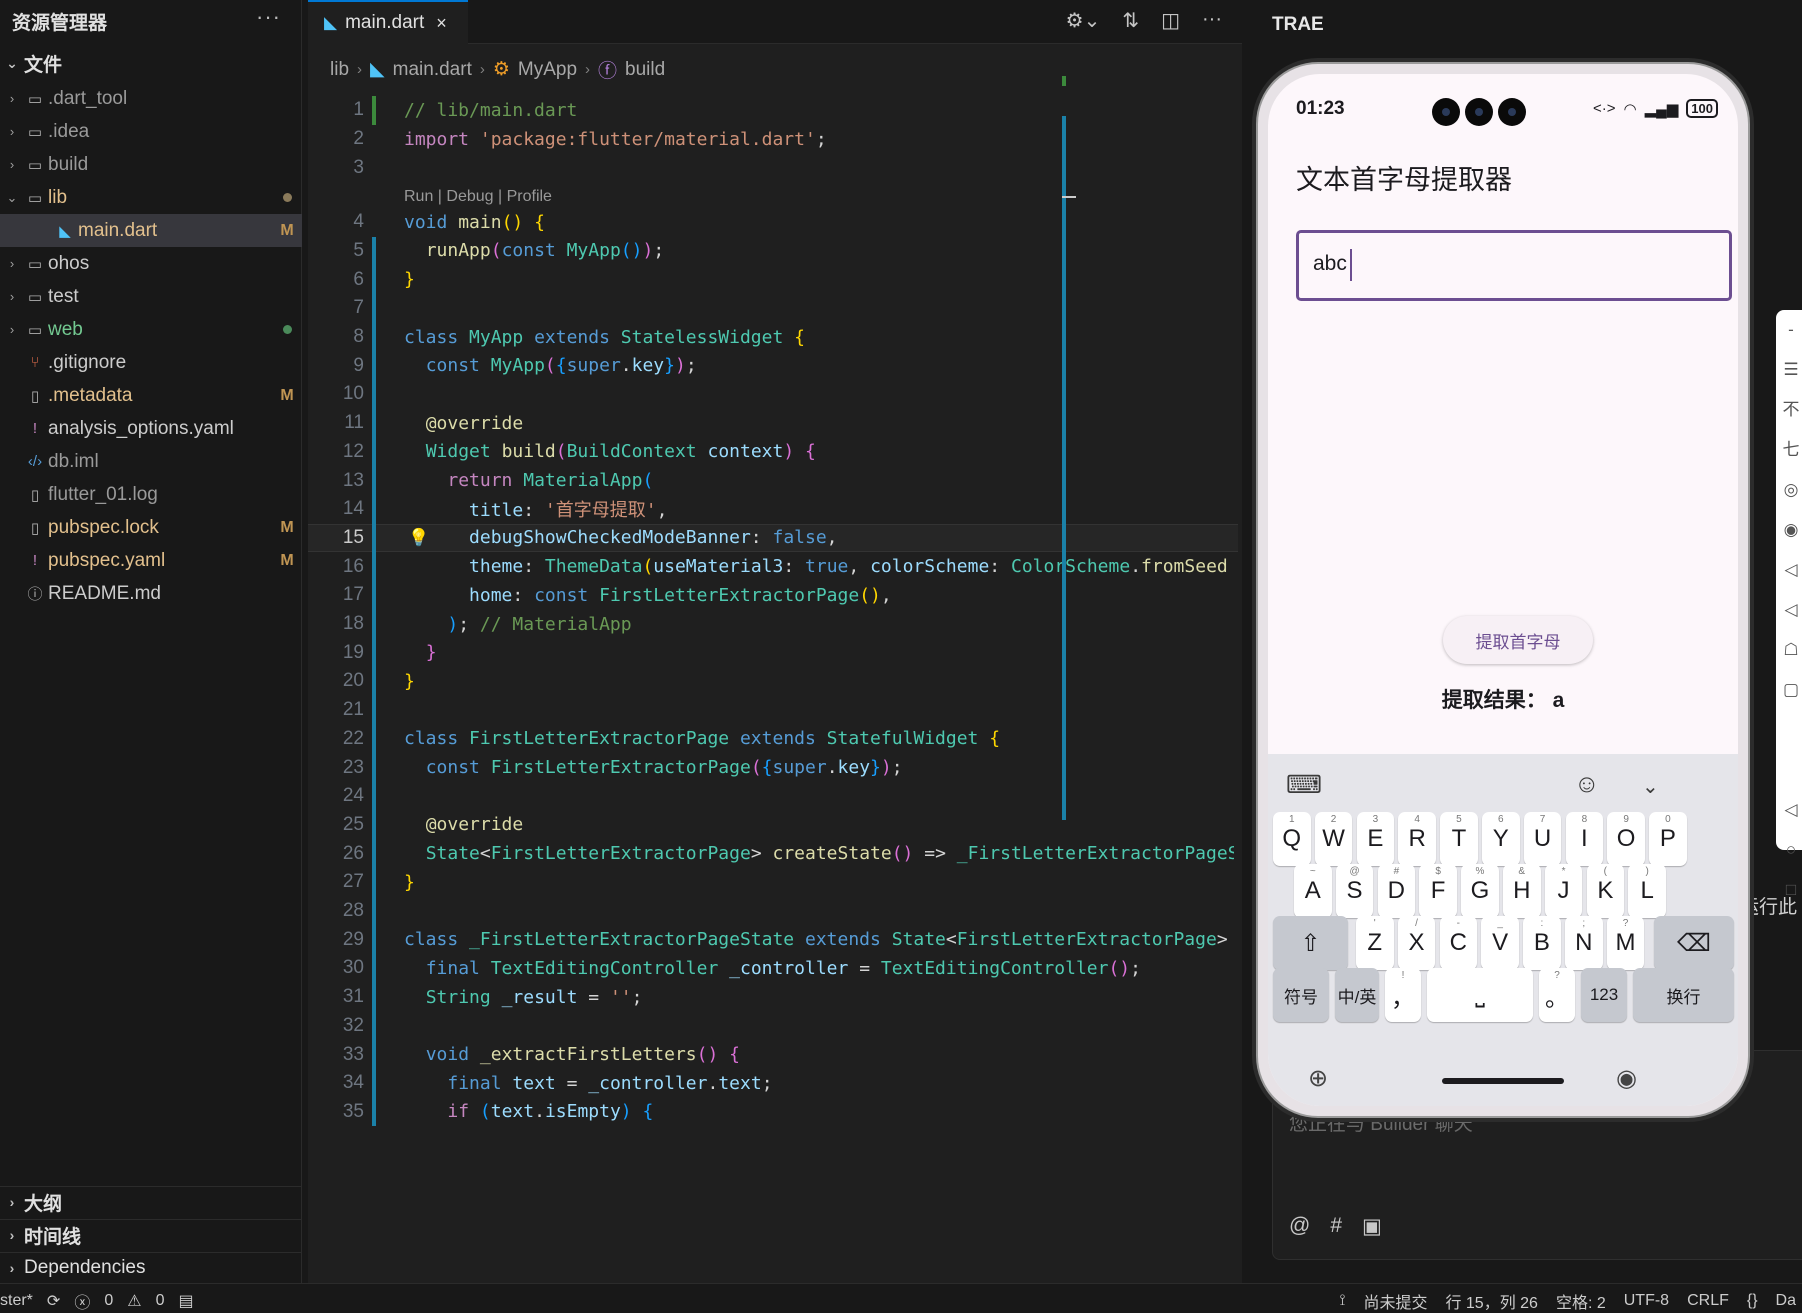 This screenshot has width=1802, height=1313. Describe the element at coordinates (1480, 891) in the screenshot. I see `keyboard-key: % G` at that location.